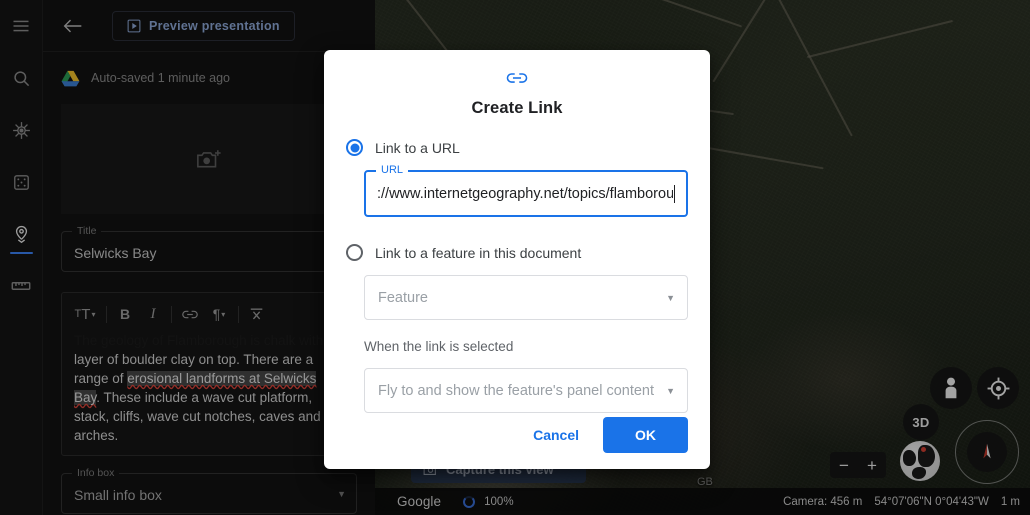  I want to click on feature-select: Feature ▼, so click(526, 297).